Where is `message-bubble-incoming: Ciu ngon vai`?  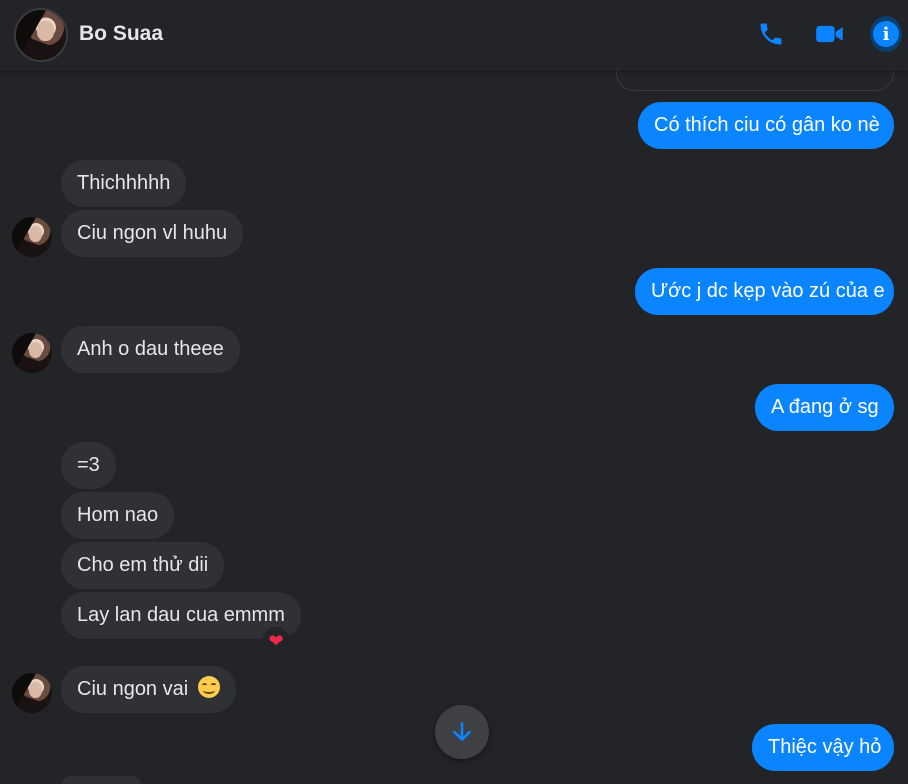 message-bubble-incoming: Ciu ngon vai is located at coordinates (148, 689).